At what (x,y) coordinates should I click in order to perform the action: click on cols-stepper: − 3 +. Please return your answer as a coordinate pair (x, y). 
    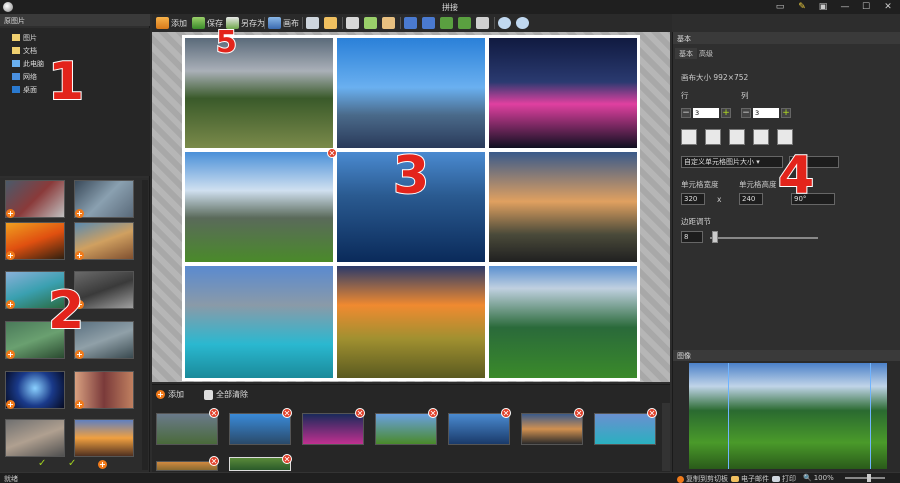
    Looking at the image, I should click on (766, 112).